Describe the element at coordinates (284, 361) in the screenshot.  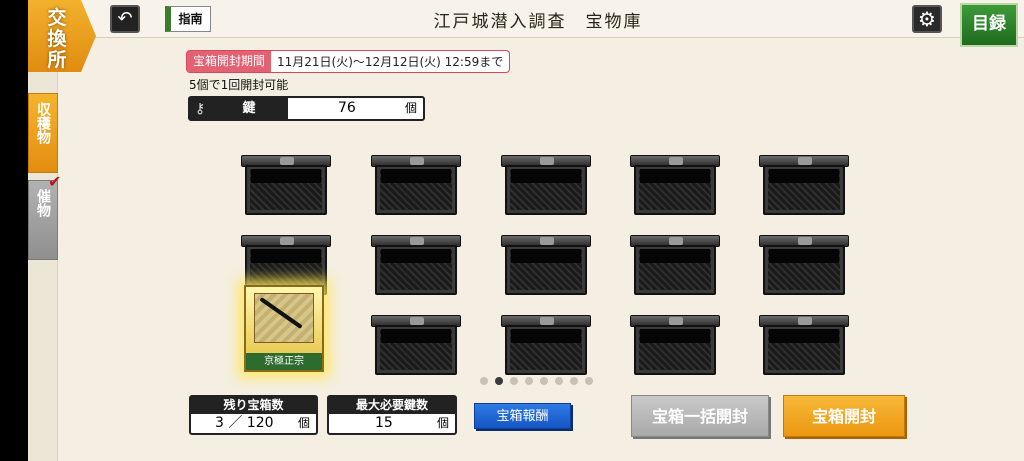
I see `reward-name: 京極正宗` at that location.